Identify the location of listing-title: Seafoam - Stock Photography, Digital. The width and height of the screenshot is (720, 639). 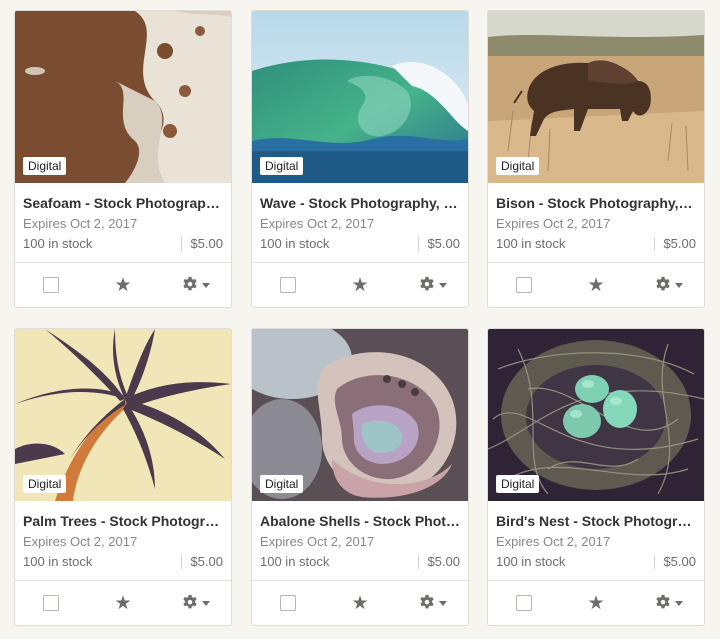
(123, 203).